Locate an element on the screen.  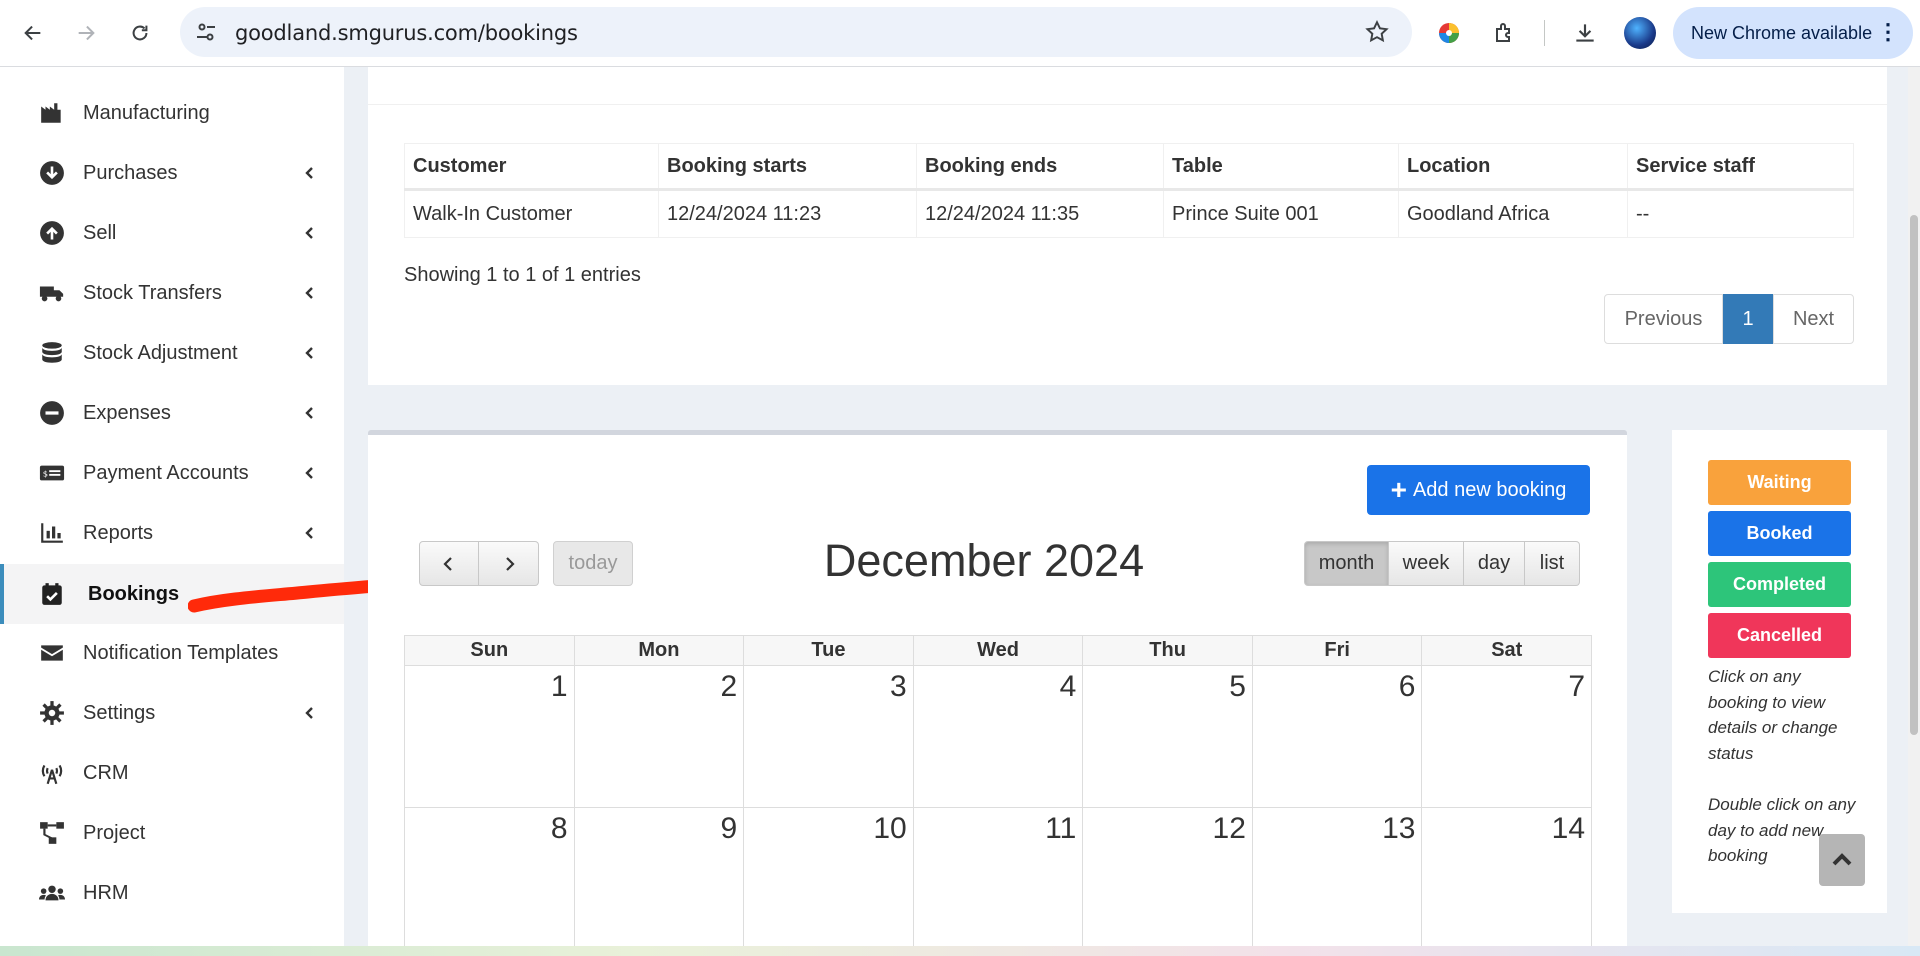
forward-button is located at coordinates (86, 33).